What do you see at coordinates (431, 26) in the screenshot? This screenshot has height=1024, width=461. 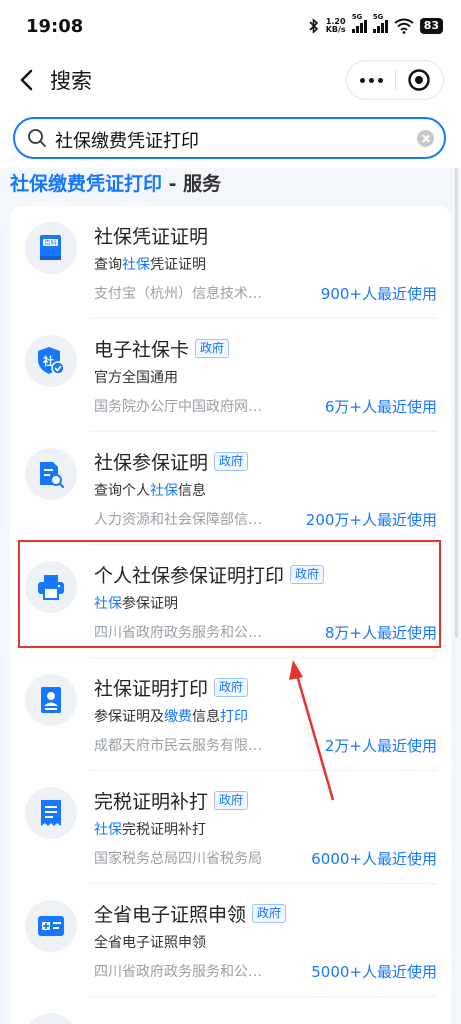 I see `battery-icon: 83` at bounding box center [431, 26].